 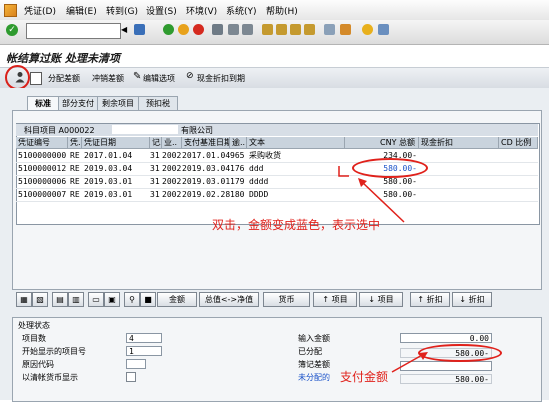 What do you see at coordinates (24, 299) in the screenshot?
I see `select-all-icon: ▦` at bounding box center [24, 299].